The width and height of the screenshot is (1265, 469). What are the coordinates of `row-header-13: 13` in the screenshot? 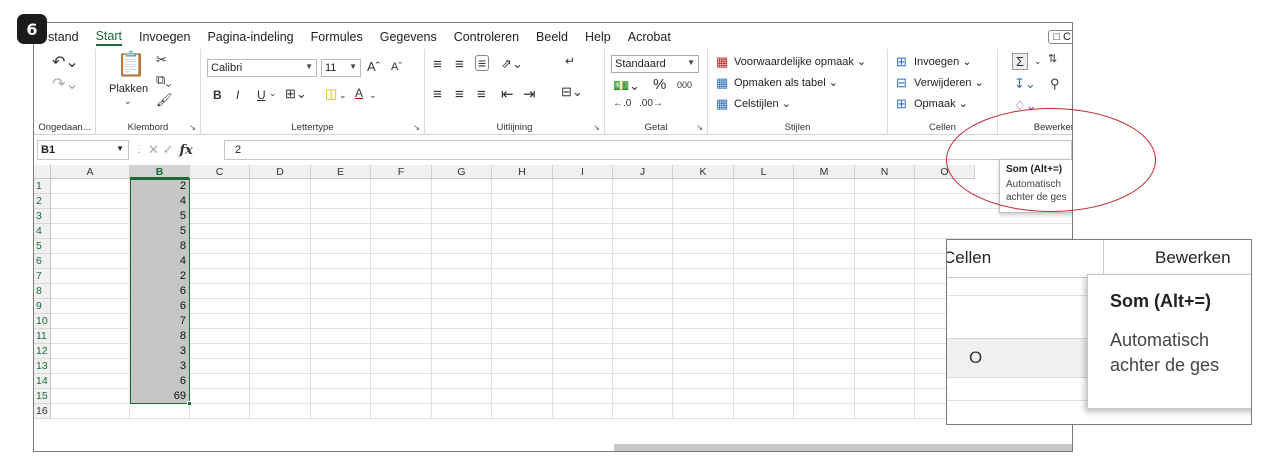 It's located at (42, 366).